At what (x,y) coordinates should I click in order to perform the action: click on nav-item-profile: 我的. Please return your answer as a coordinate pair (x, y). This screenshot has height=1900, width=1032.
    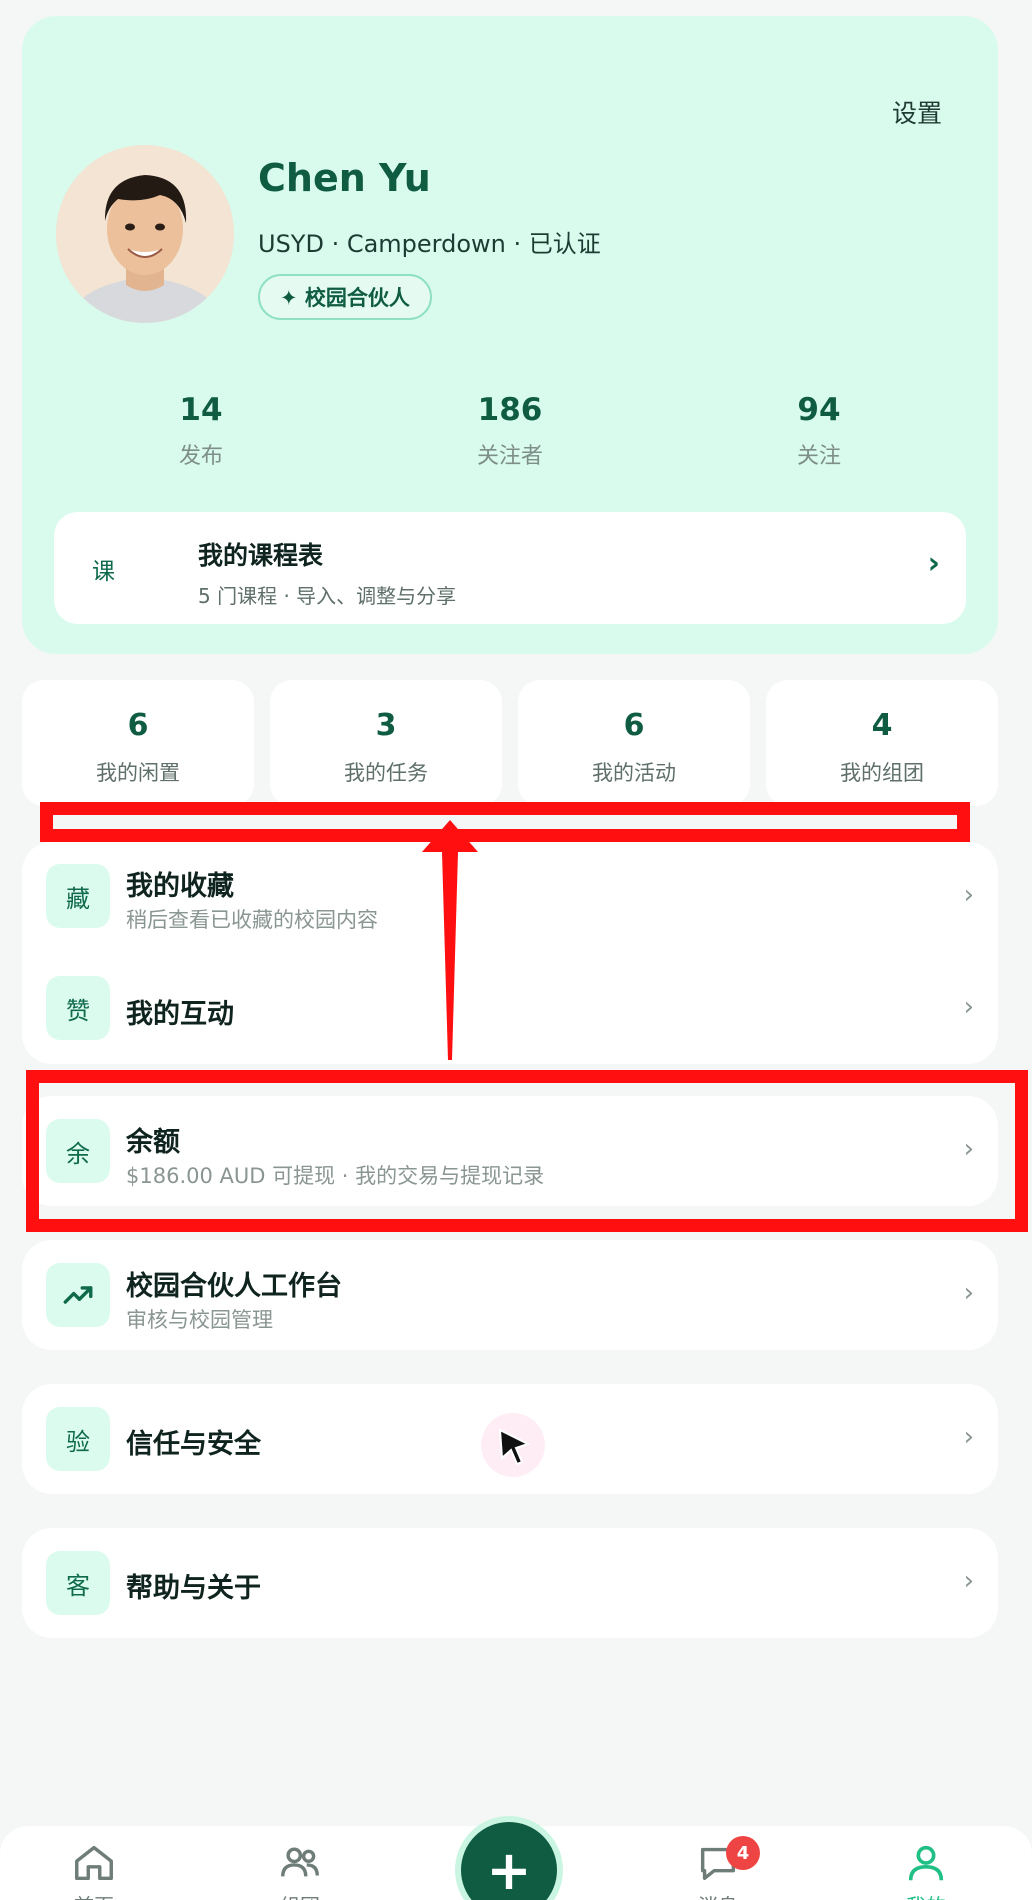
    Looking at the image, I should click on (926, 1870).